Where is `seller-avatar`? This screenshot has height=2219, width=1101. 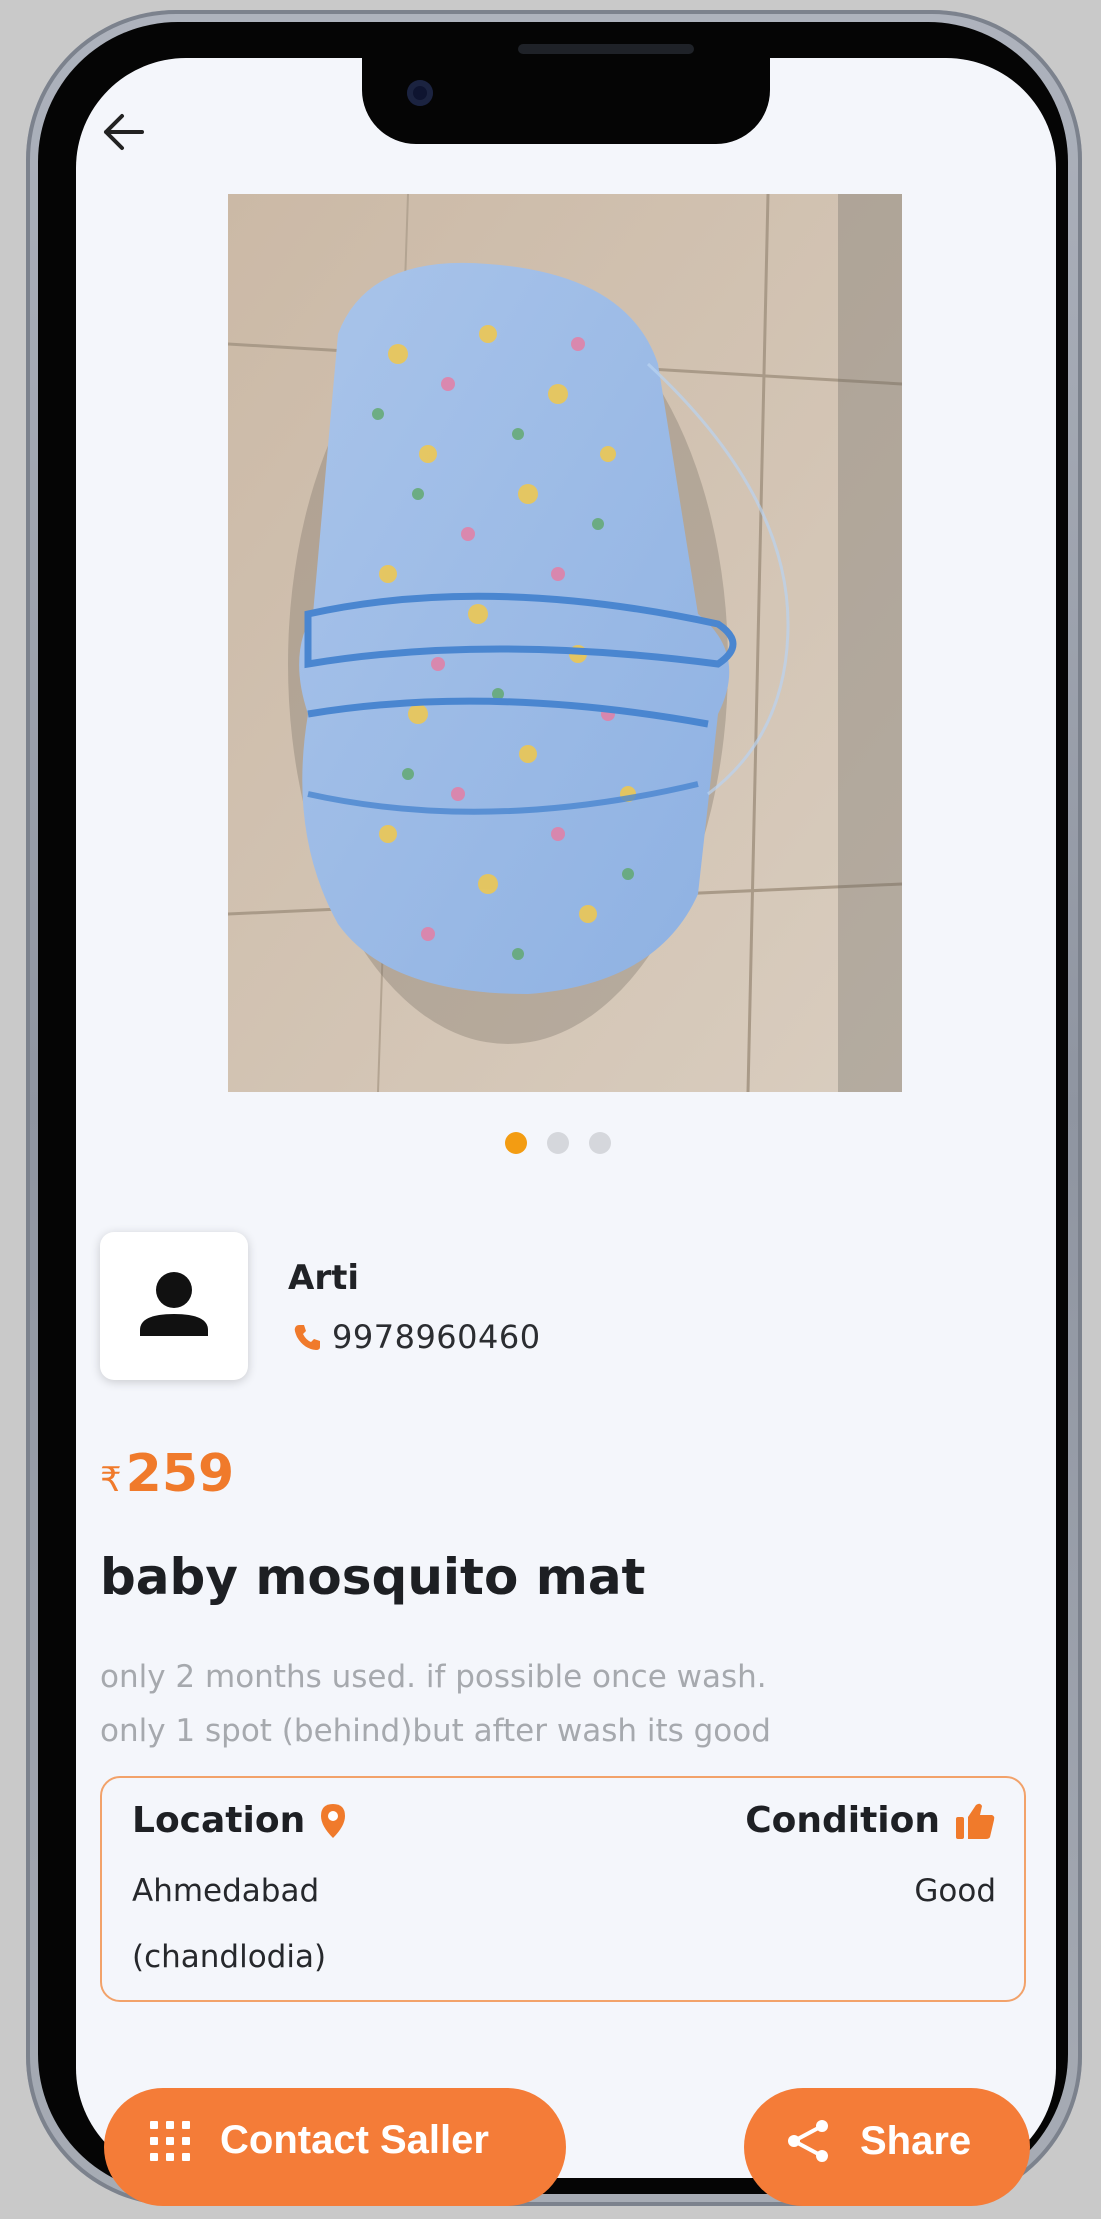 seller-avatar is located at coordinates (174, 1306).